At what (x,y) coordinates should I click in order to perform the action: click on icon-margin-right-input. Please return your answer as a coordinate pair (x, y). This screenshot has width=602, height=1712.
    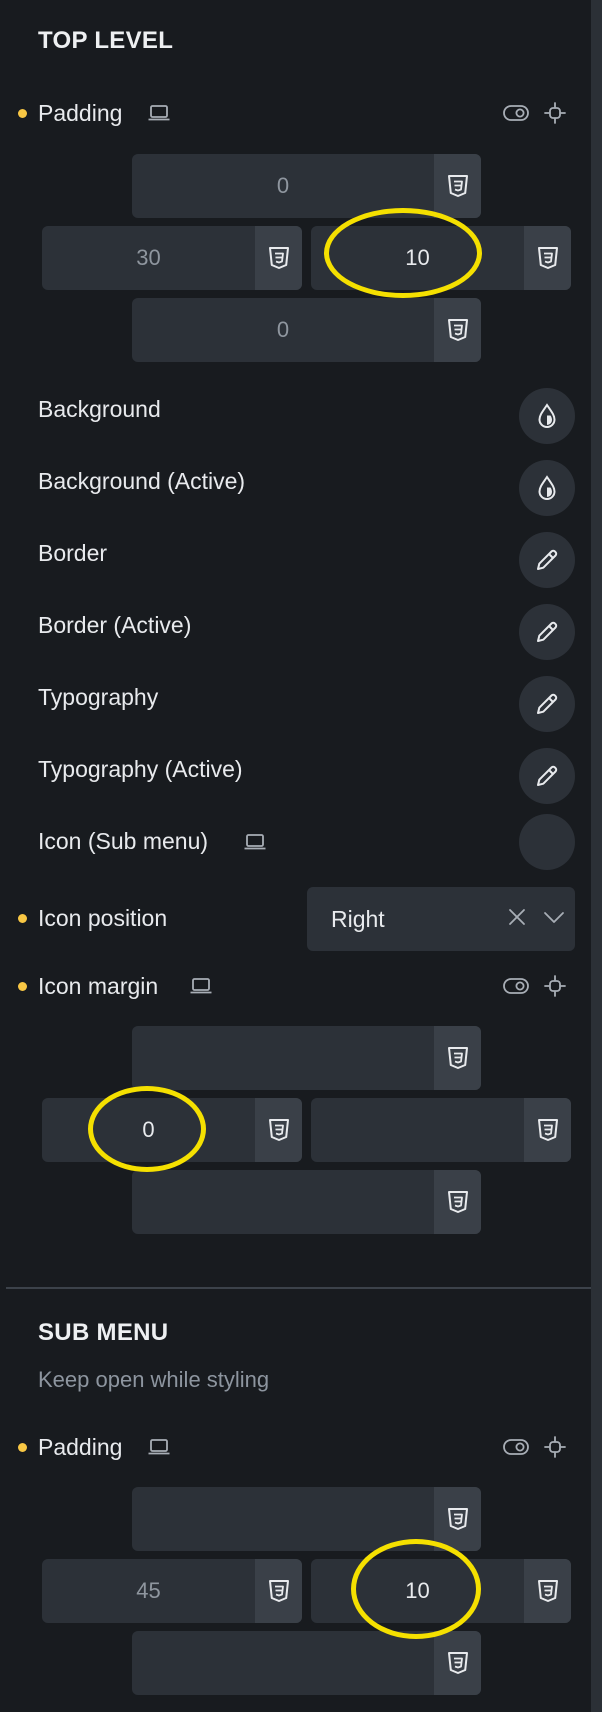
    Looking at the image, I should click on (441, 1130).